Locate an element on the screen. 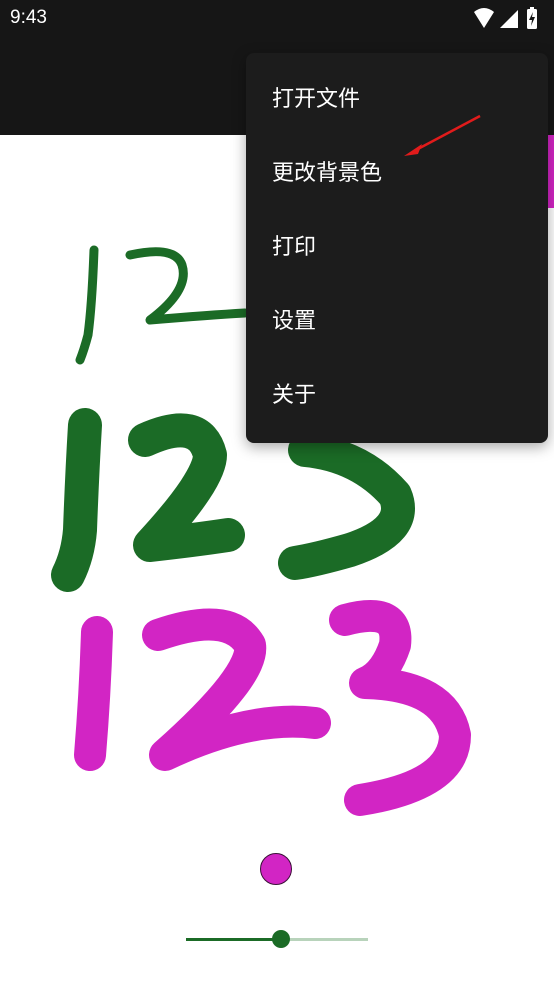 The image size is (554, 984). stroke-width-slider is located at coordinates (277, 939).